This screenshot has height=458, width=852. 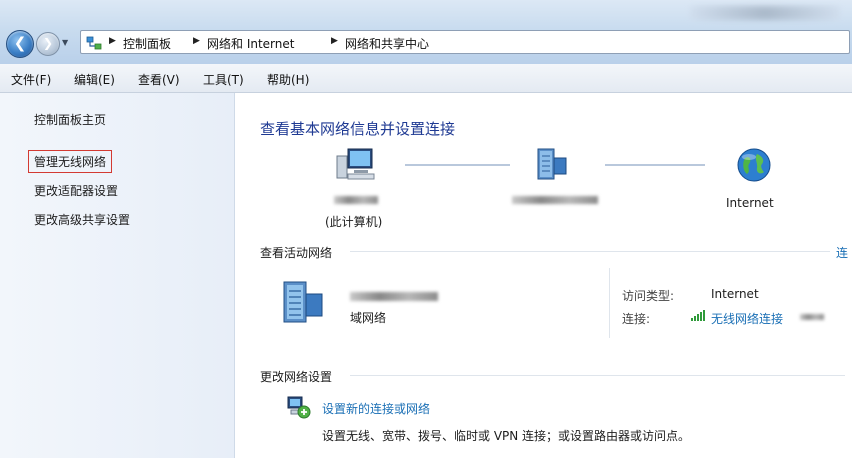 I want to click on menu-help: 帮助(H), so click(x=288, y=79).